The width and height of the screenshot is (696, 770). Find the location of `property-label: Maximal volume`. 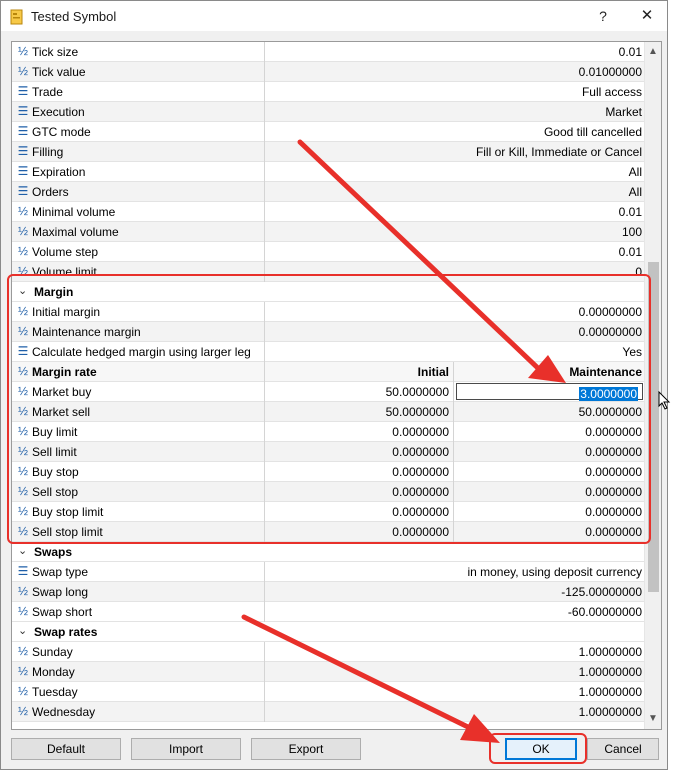

property-label: Maximal volume is located at coordinates (75, 232).